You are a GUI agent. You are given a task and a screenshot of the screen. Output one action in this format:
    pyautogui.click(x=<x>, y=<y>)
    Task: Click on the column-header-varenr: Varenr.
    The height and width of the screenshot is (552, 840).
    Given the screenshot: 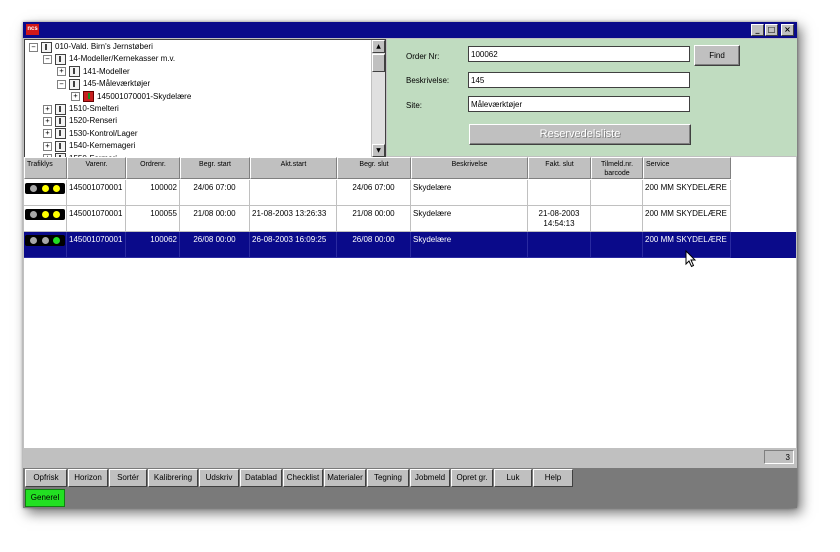 What is the action you would take?
    pyautogui.click(x=96, y=168)
    